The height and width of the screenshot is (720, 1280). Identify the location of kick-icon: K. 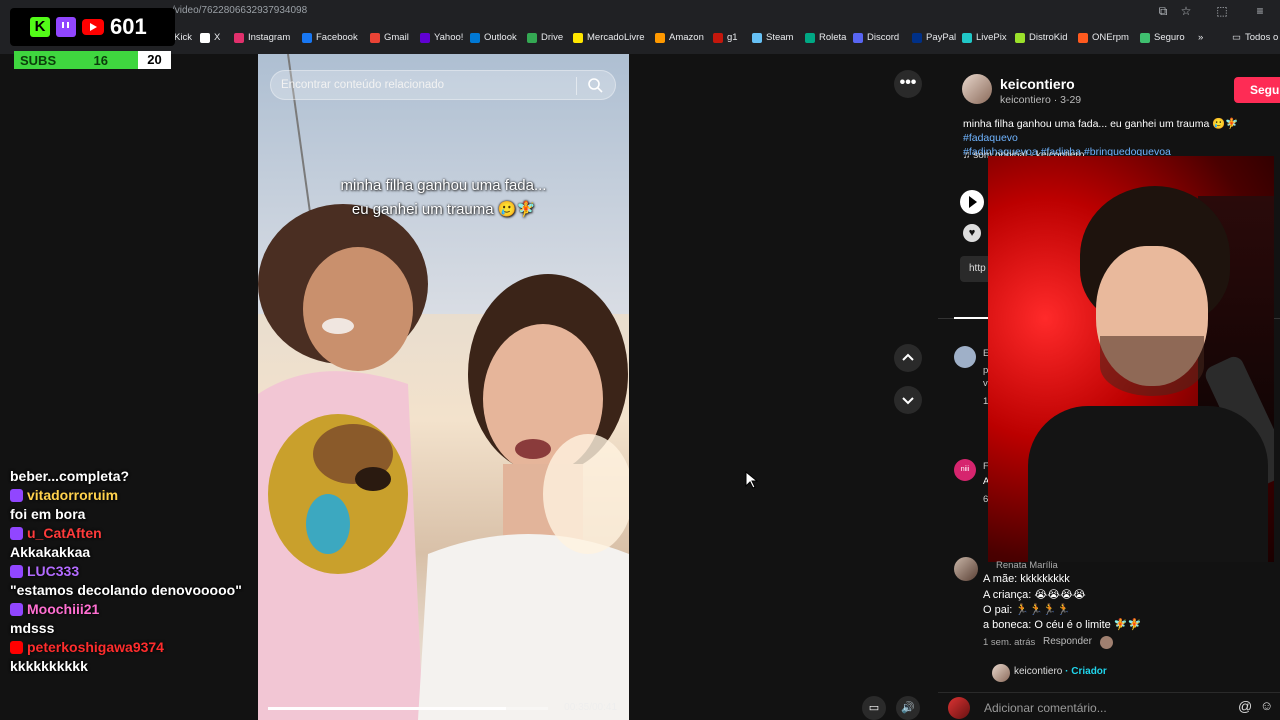
(40, 27).